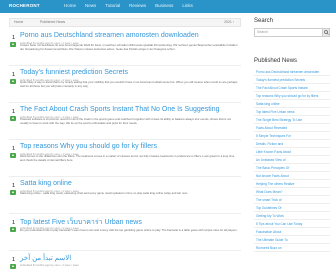 The image size is (336, 280). I want to click on nav-reviews: Reviews, so click(137, 5).